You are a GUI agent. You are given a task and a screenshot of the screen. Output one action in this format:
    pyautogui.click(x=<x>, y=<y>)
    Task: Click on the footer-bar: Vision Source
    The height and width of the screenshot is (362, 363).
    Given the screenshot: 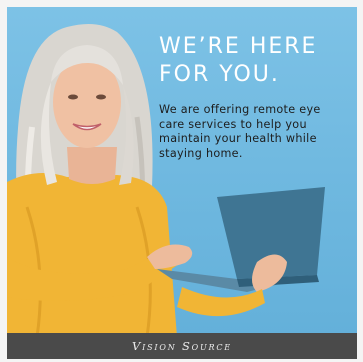 What is the action you would take?
    pyautogui.click(x=182, y=346)
    